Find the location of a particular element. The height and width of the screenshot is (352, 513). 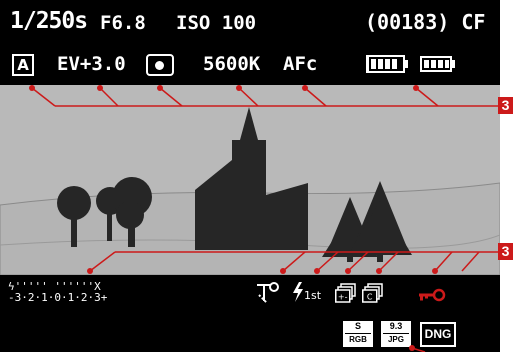

continuous-shooting-icon: C is located at coordinates (372, 293).